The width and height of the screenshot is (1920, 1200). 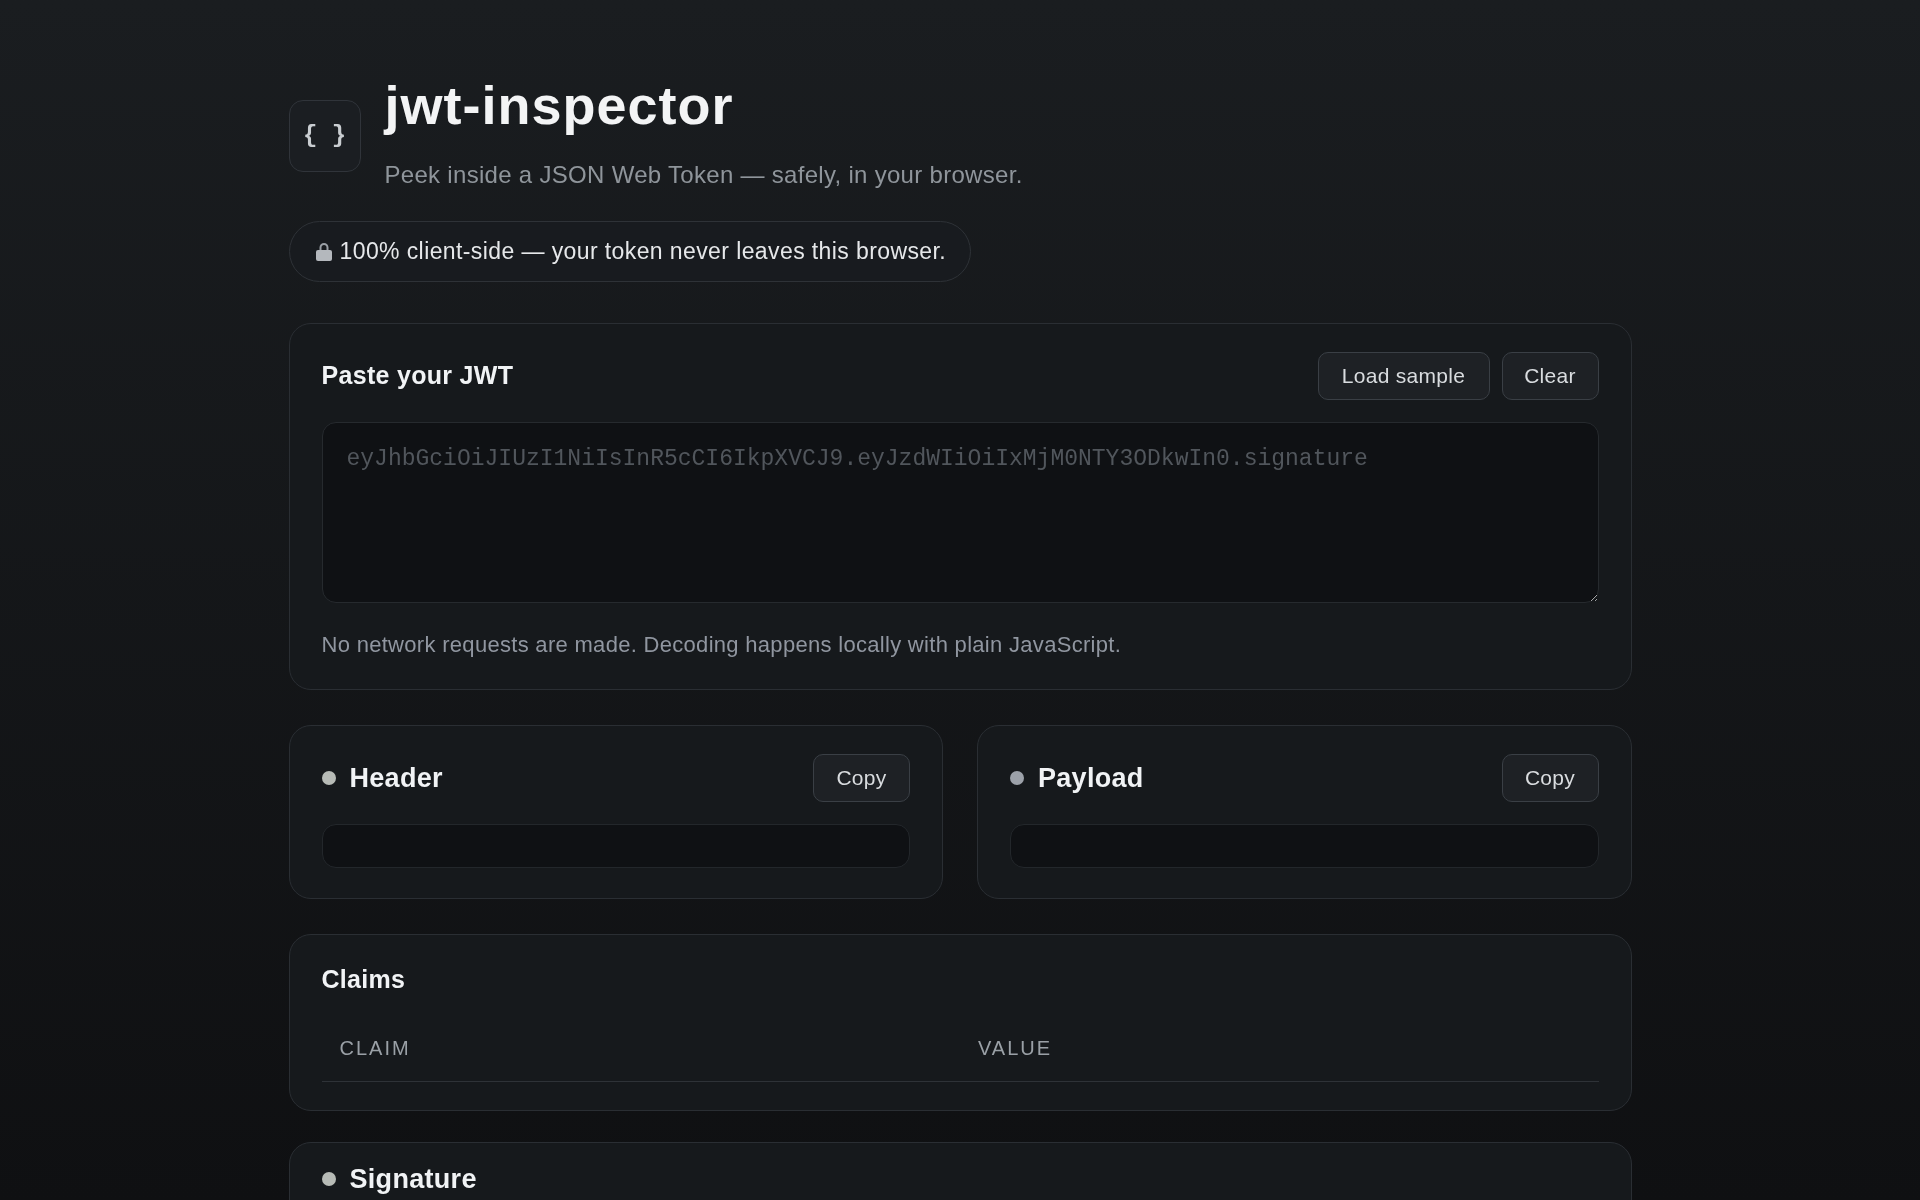 I want to click on column-header: VALUE, so click(x=1015, y=1048).